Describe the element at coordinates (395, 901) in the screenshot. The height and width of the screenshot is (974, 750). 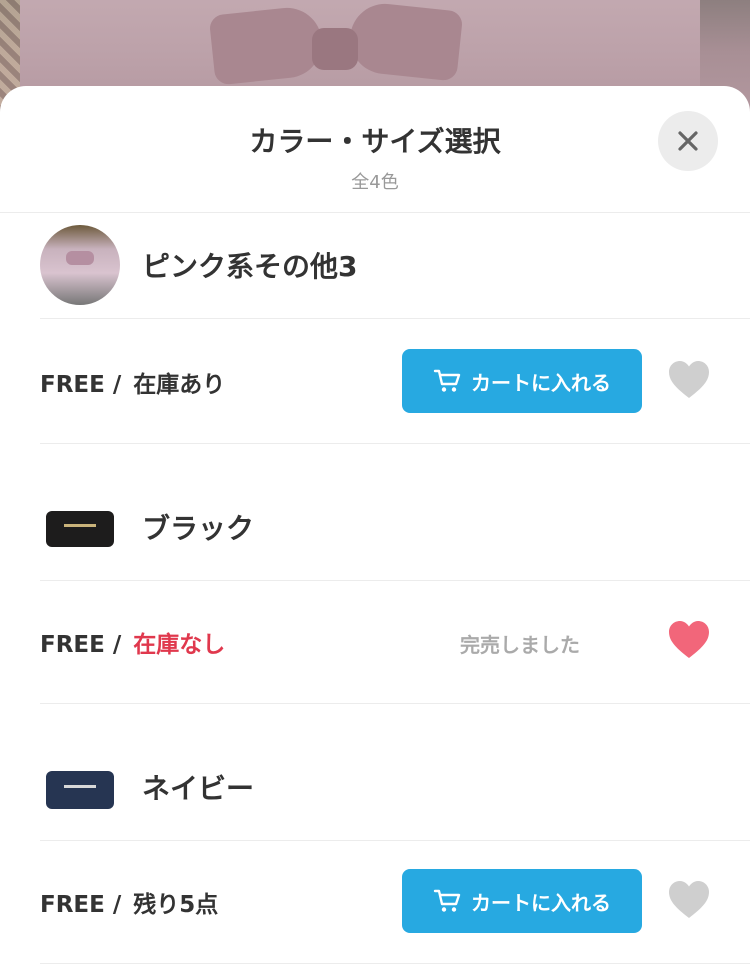
I see `size-row: FREE / 残り5点 カートに入れる` at that location.